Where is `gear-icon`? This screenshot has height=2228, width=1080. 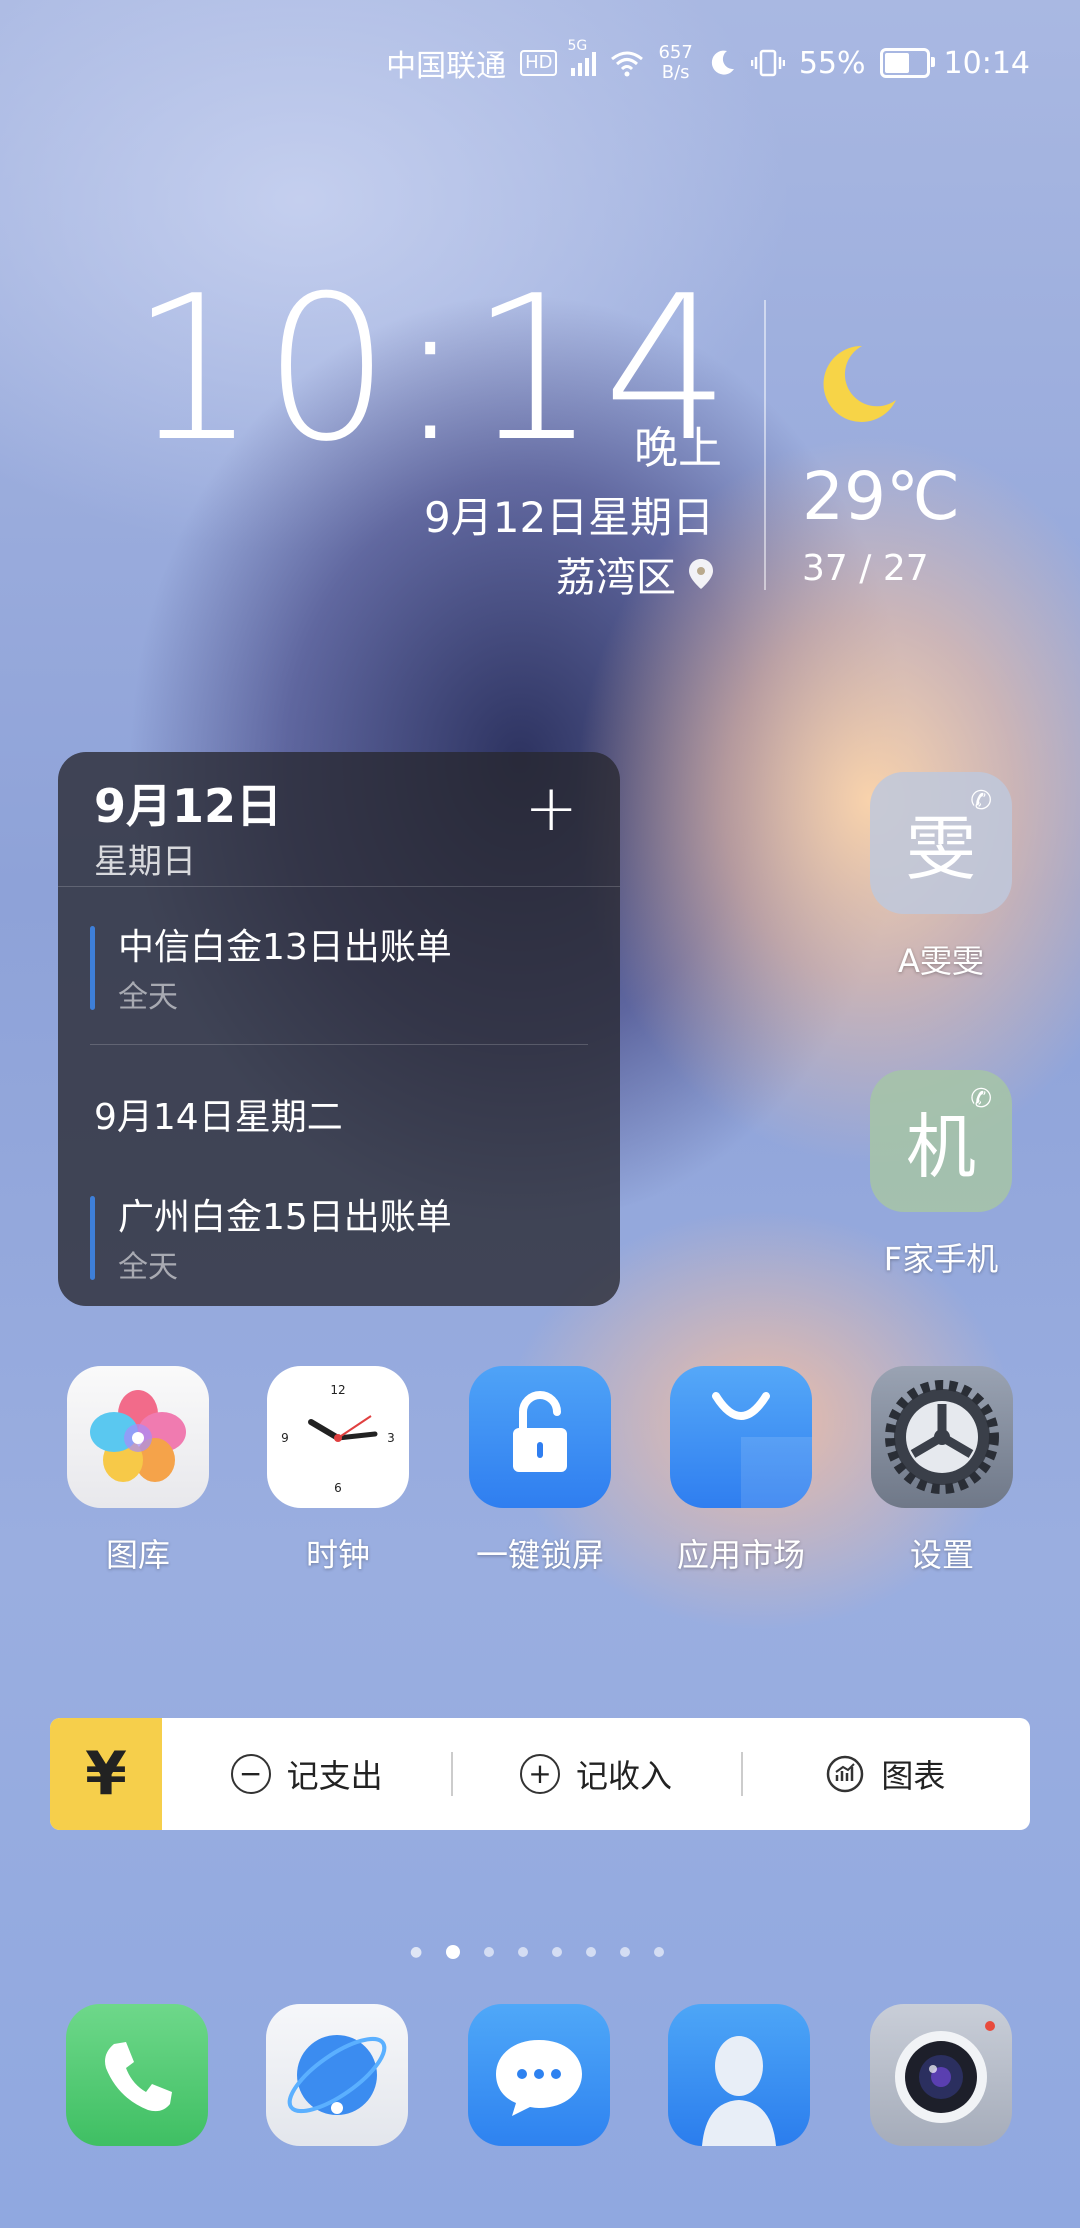
gear-icon is located at coordinates (942, 1437).